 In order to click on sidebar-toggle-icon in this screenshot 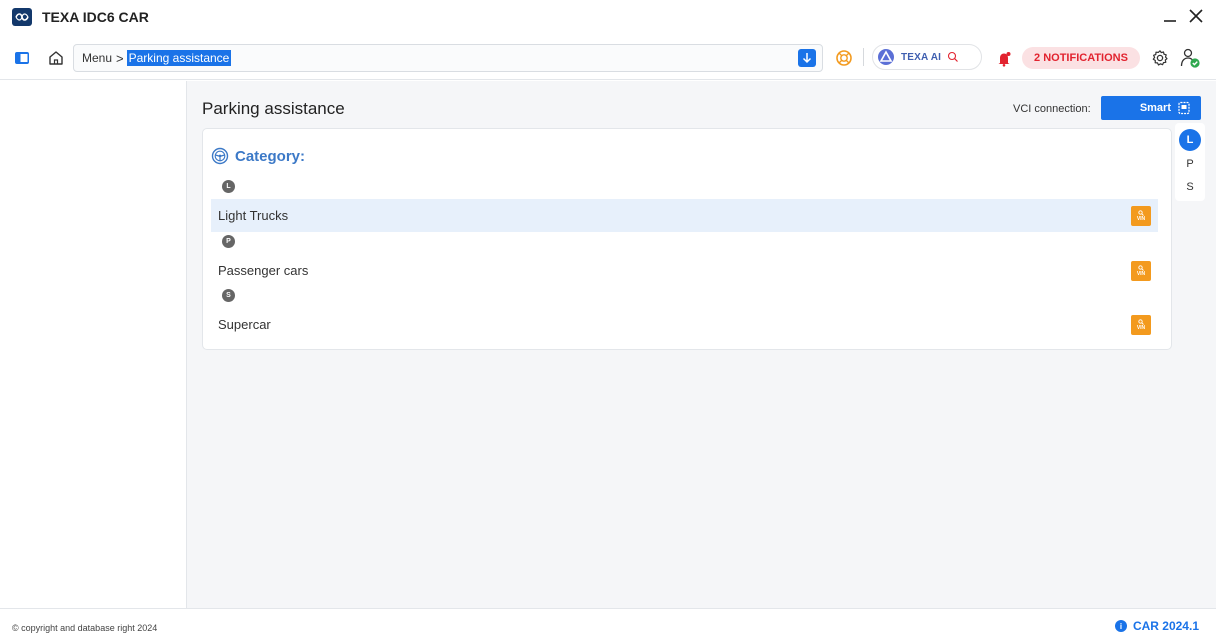, I will do `click(22, 58)`.